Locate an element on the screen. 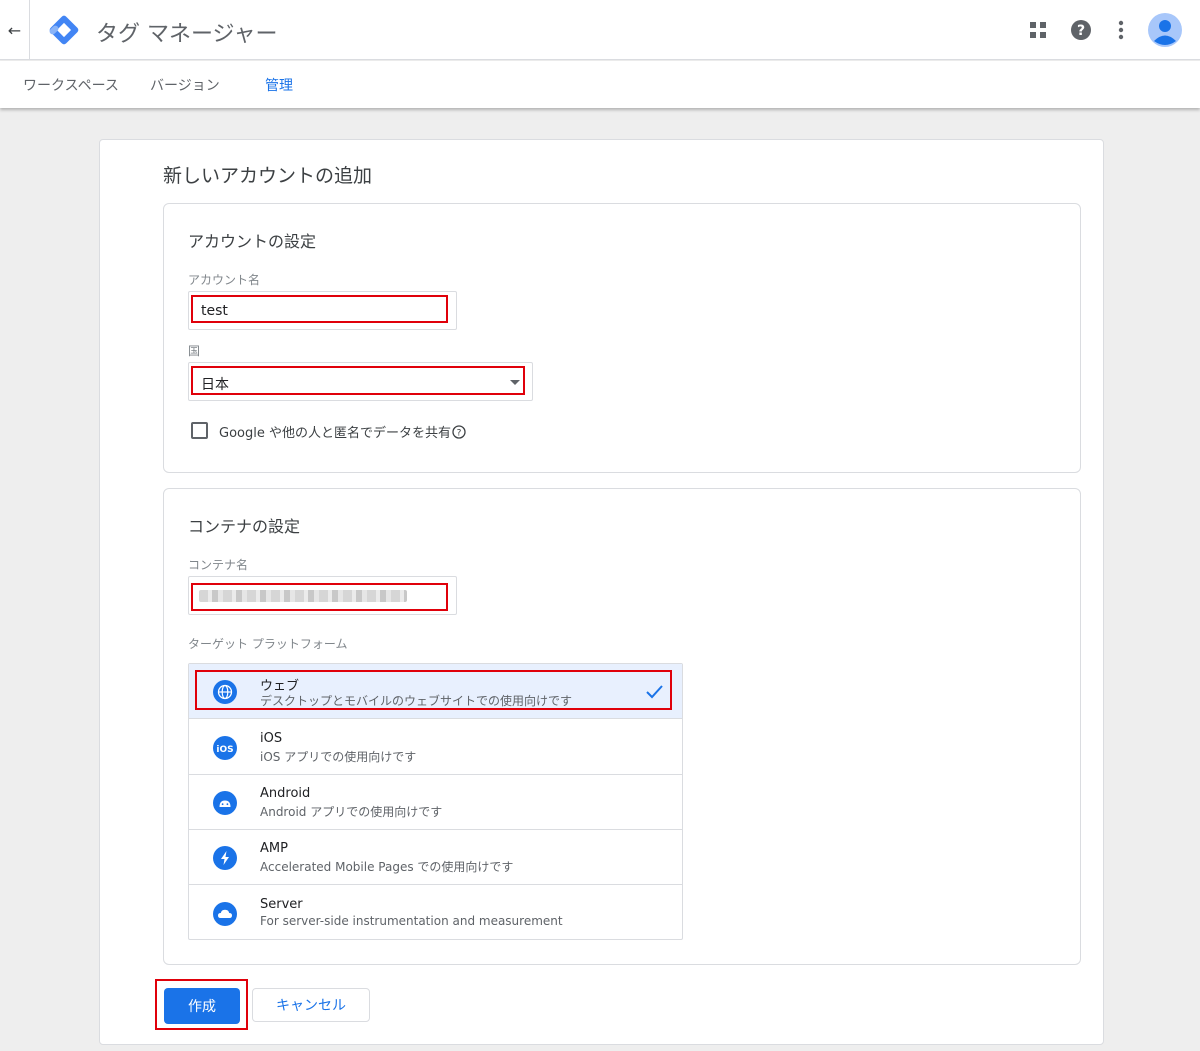 The width and height of the screenshot is (1200, 1051). page-title: 新しいアカウントの追加 is located at coordinates (268, 176).